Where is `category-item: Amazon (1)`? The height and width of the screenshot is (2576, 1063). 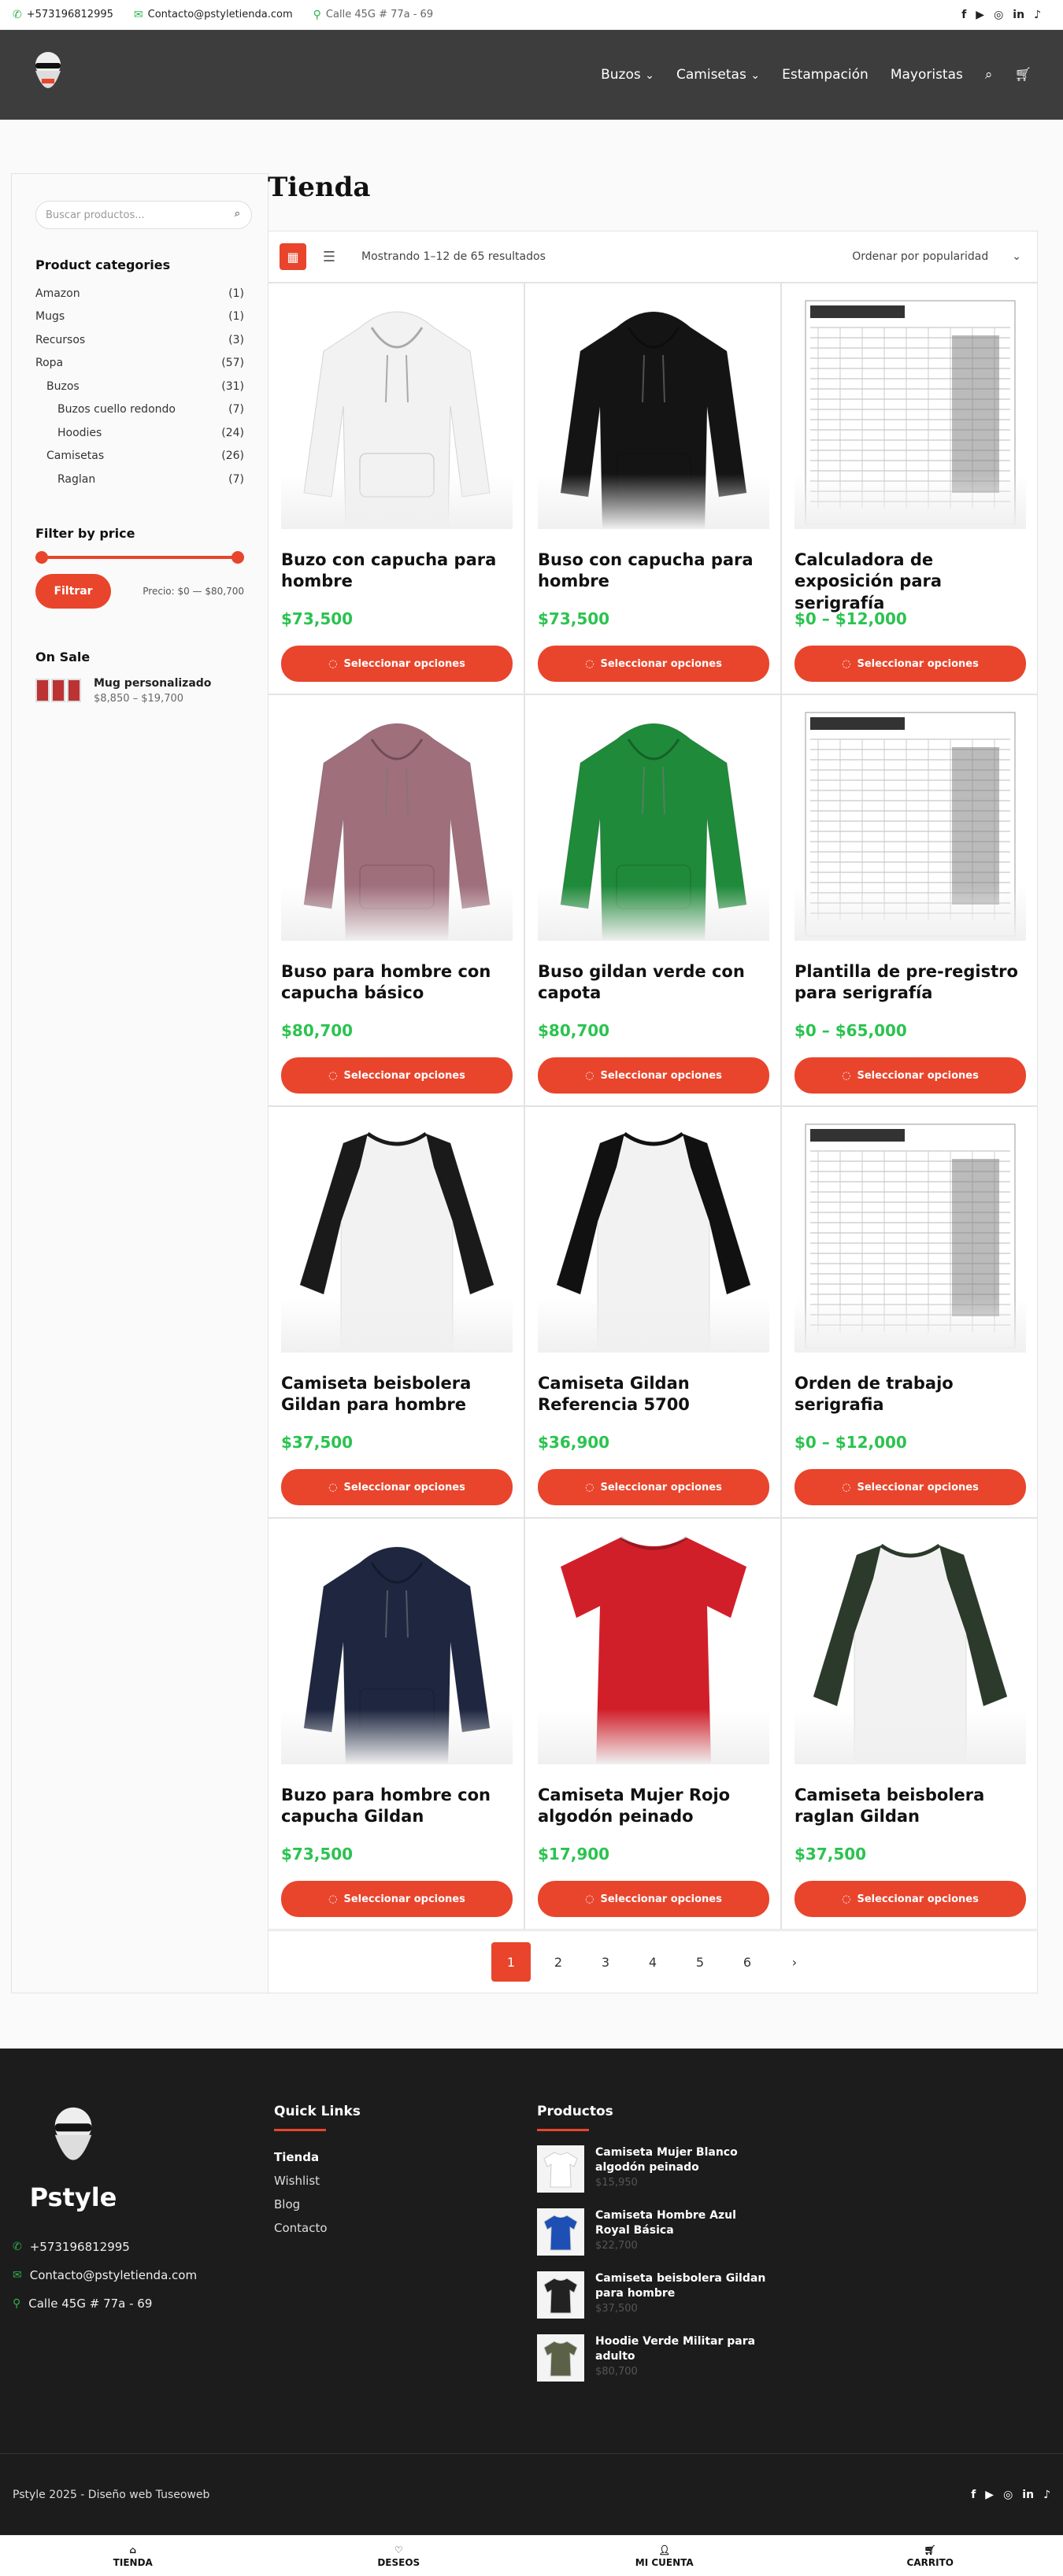
category-item: Amazon (1) is located at coordinates (139, 293).